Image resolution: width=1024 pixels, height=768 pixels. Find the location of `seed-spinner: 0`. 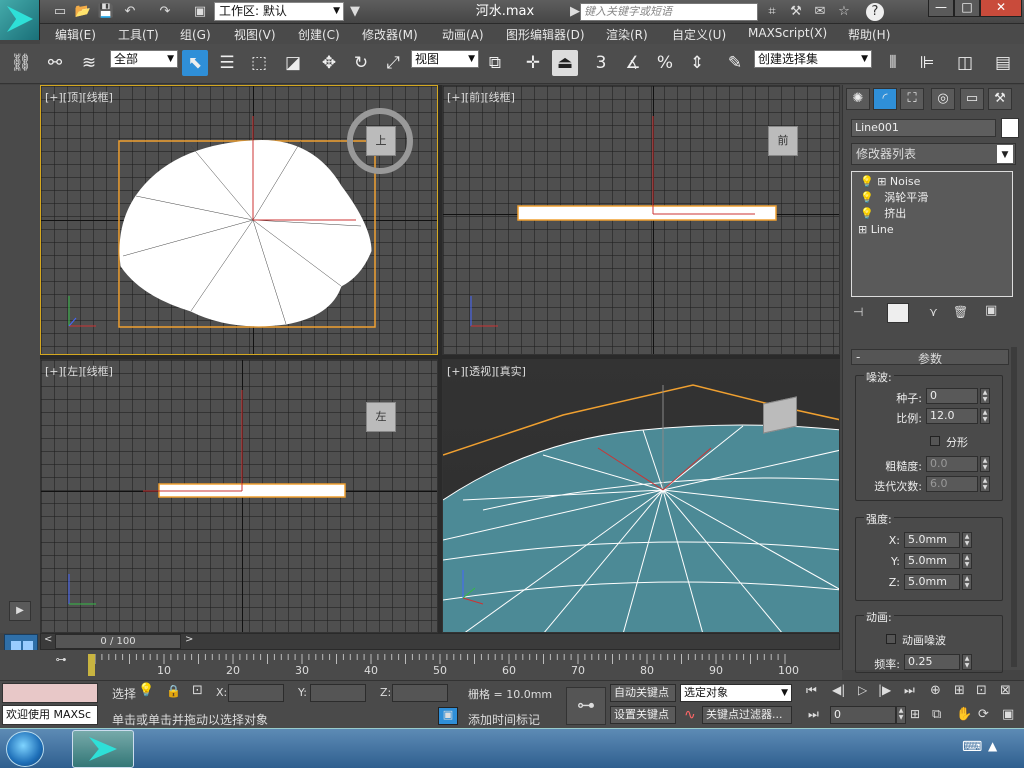

seed-spinner: 0 is located at coordinates (952, 396).